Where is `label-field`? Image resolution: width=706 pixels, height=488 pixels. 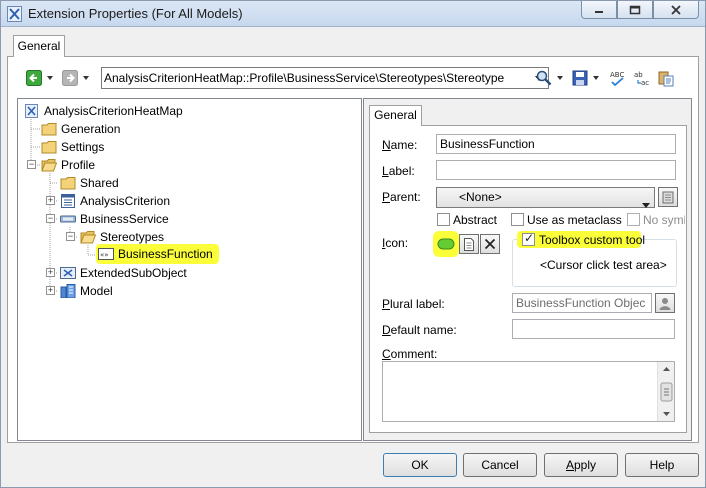
label-field is located at coordinates (556, 170).